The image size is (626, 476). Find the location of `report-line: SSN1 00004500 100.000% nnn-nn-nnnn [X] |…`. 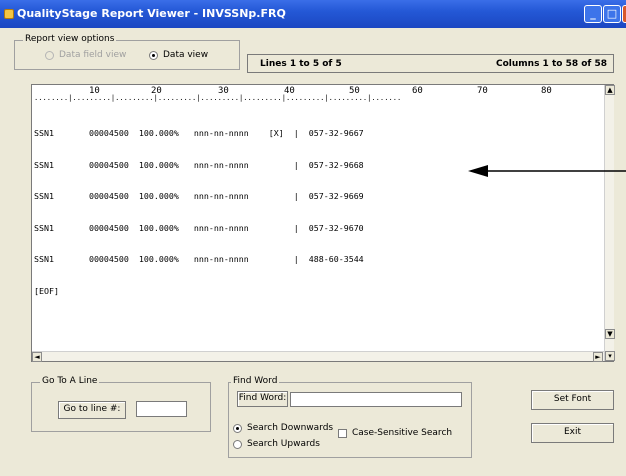

report-line: SSN1 00004500 100.000% nnn-nn-nnnn [X] |… is located at coordinates (199, 133).